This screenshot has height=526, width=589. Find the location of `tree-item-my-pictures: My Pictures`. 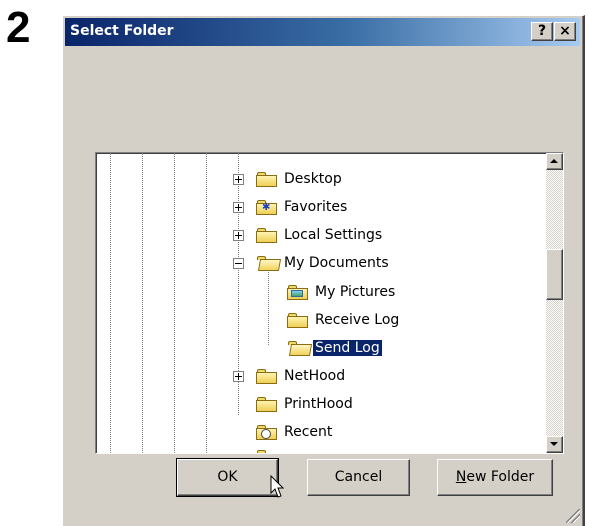

tree-item-my-pictures: My Pictures is located at coordinates (316, 293).